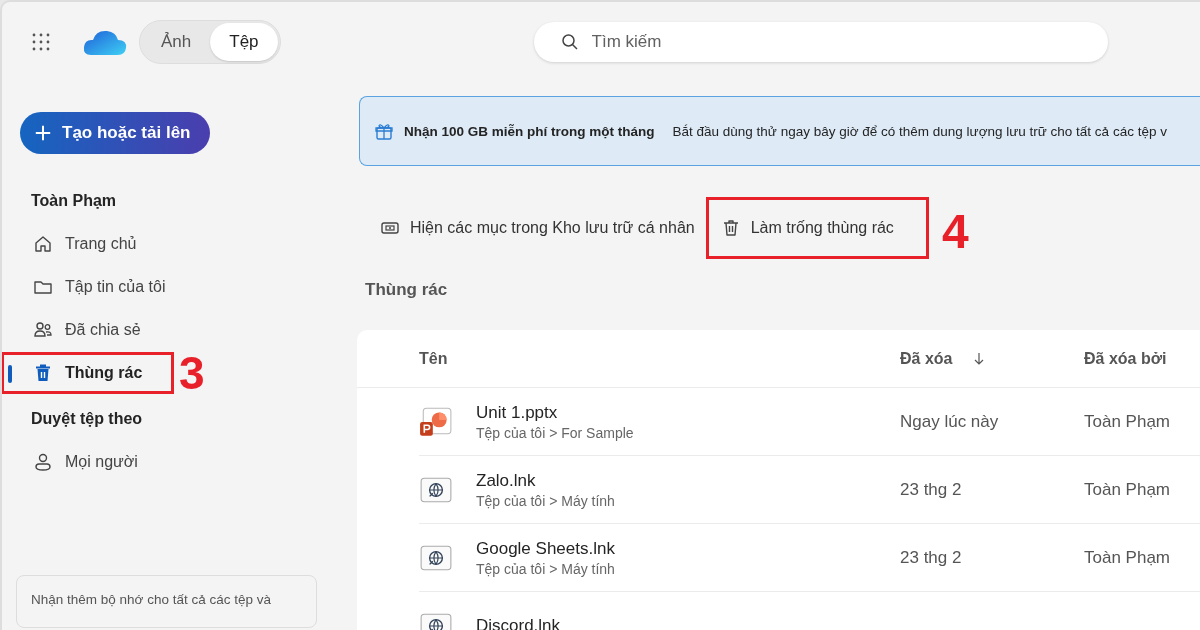 Image resolution: width=1200 pixels, height=630 pixels. I want to click on search-icon, so click(569, 42).